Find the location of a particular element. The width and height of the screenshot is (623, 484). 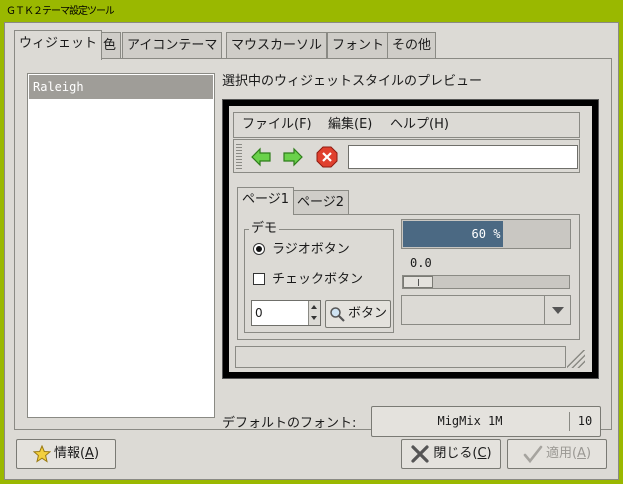

checkbox-indicator is located at coordinates (259, 279).